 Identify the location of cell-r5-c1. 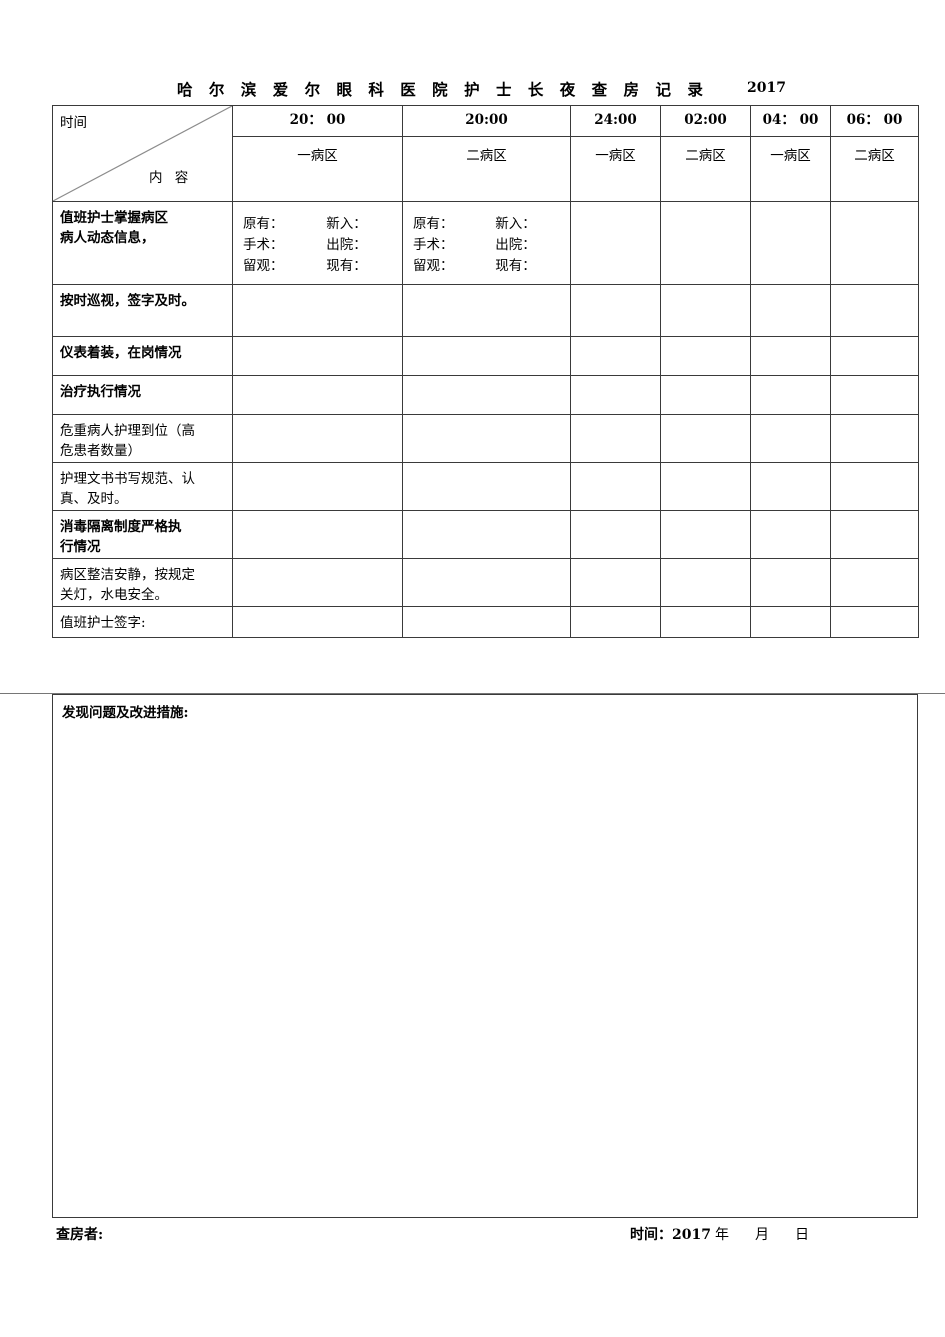
(486, 486).